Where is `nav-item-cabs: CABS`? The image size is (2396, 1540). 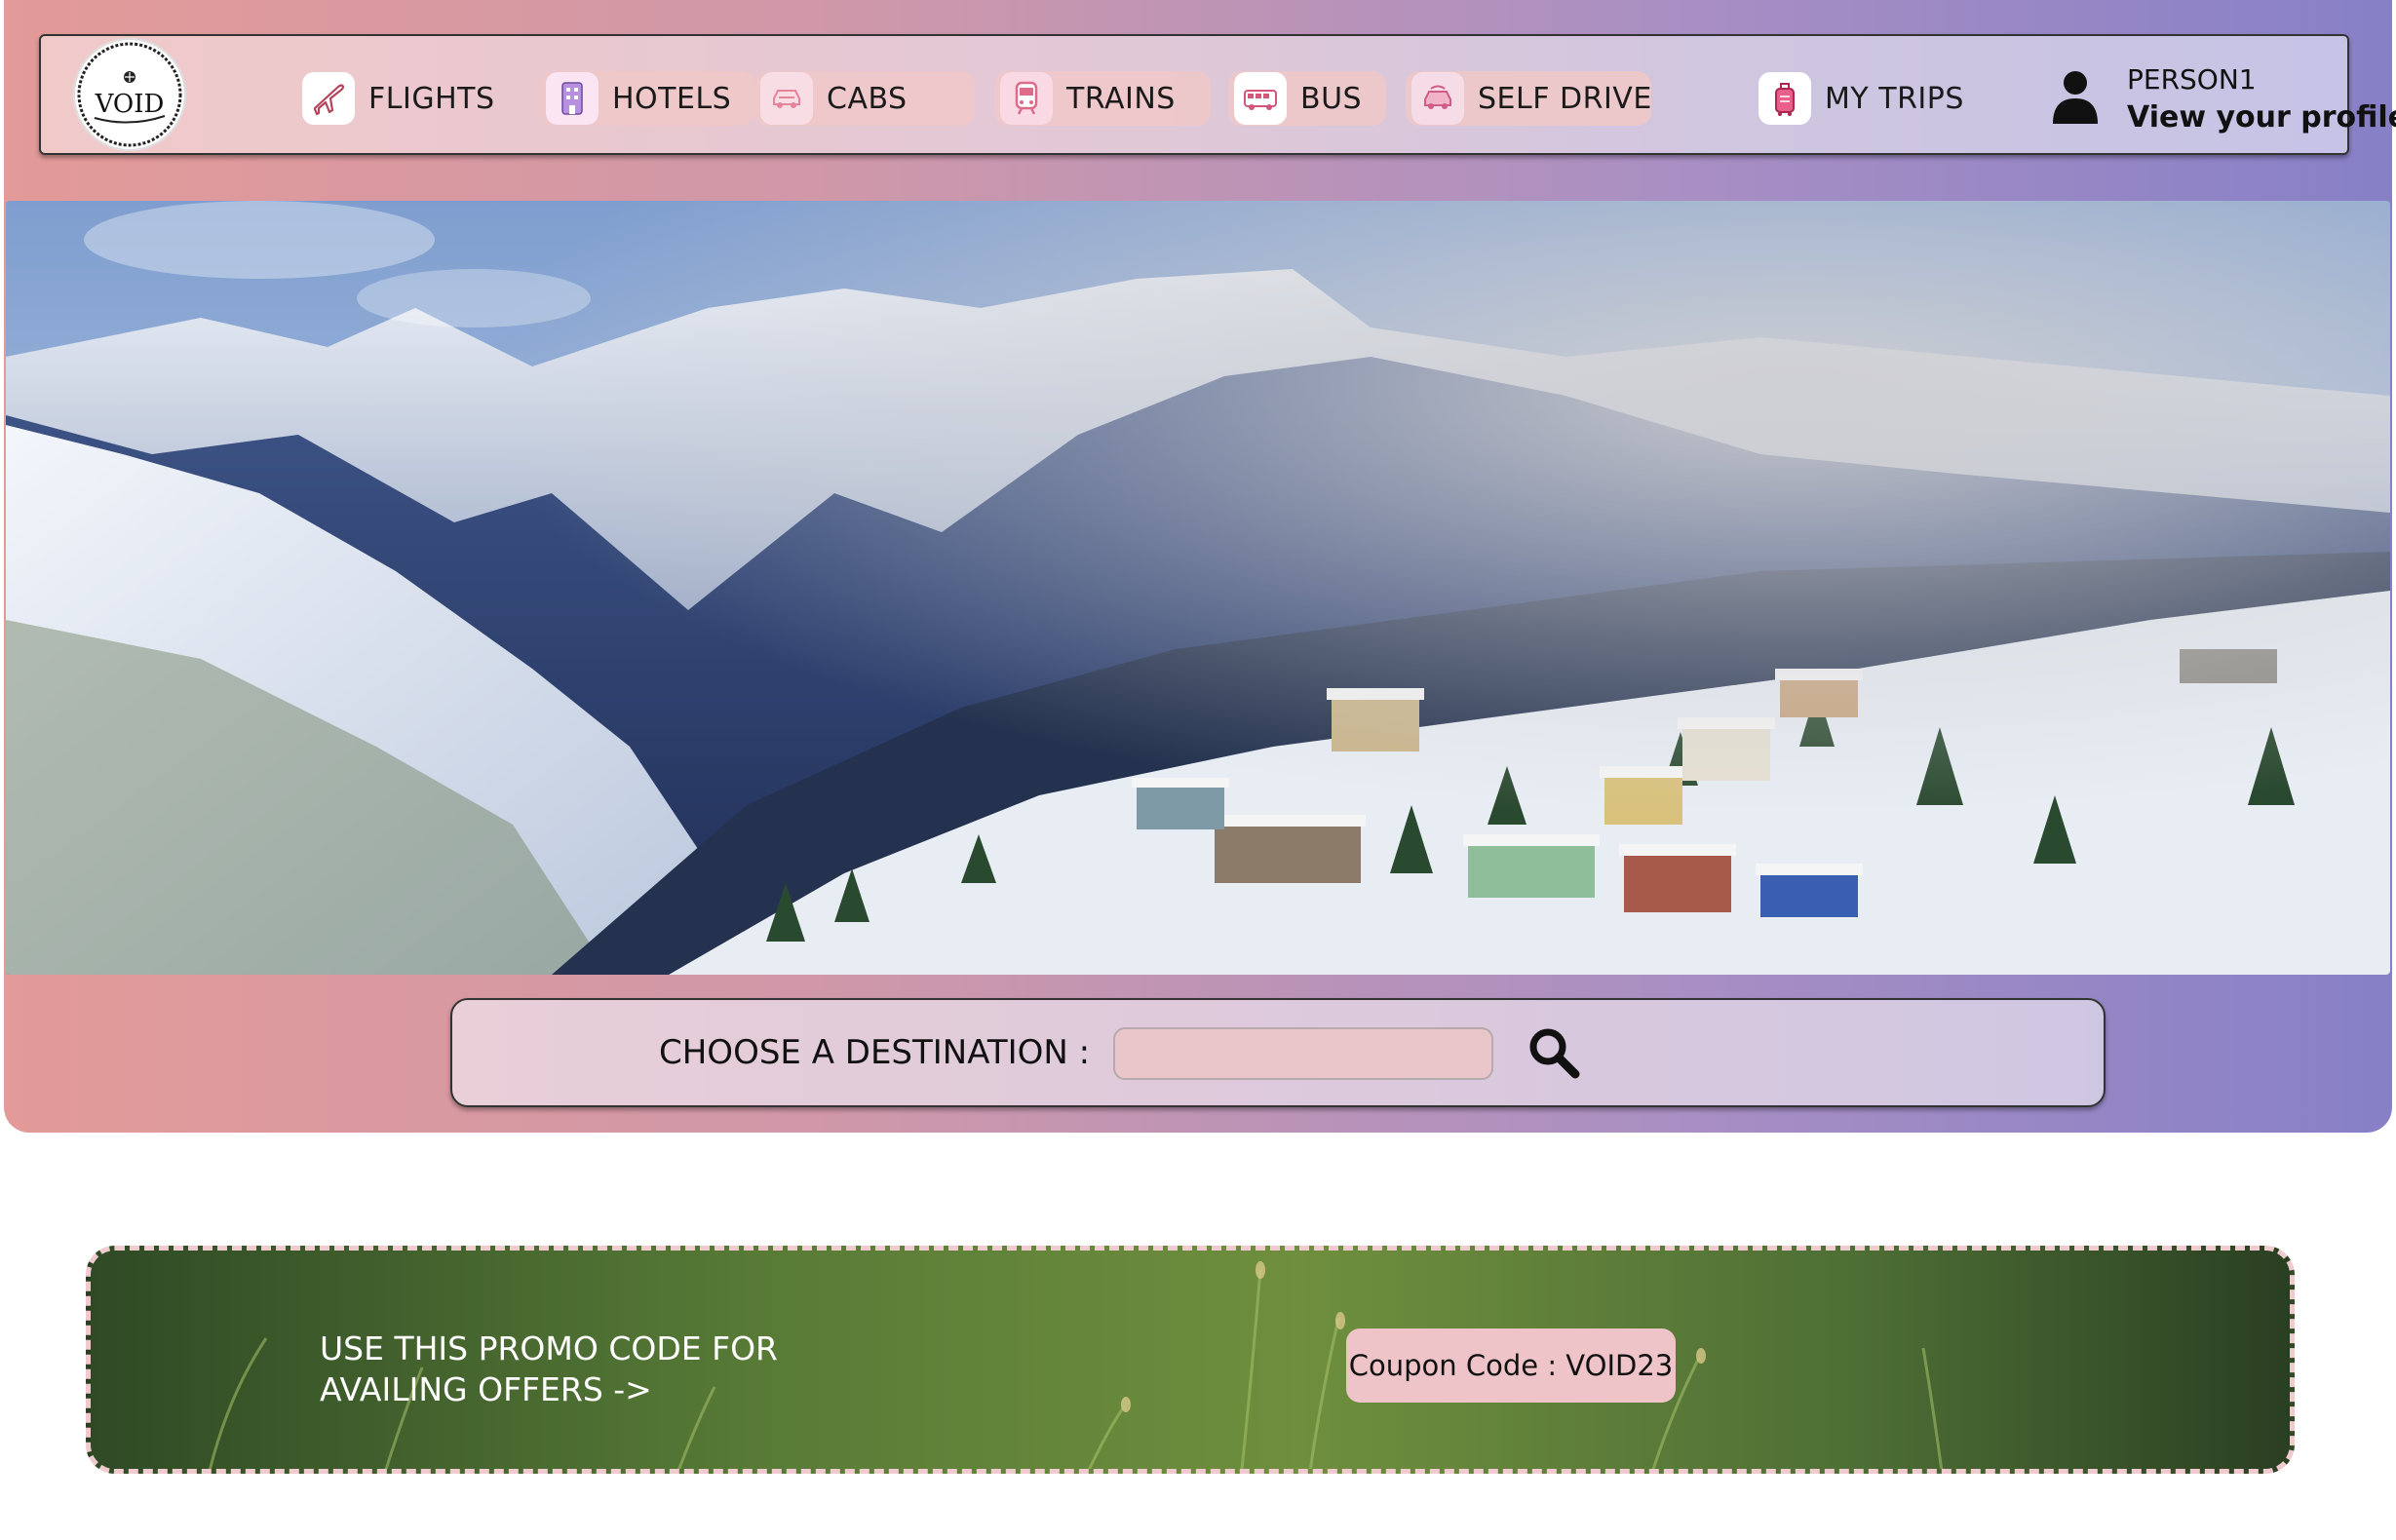 nav-item-cabs: CABS is located at coordinates (864, 98).